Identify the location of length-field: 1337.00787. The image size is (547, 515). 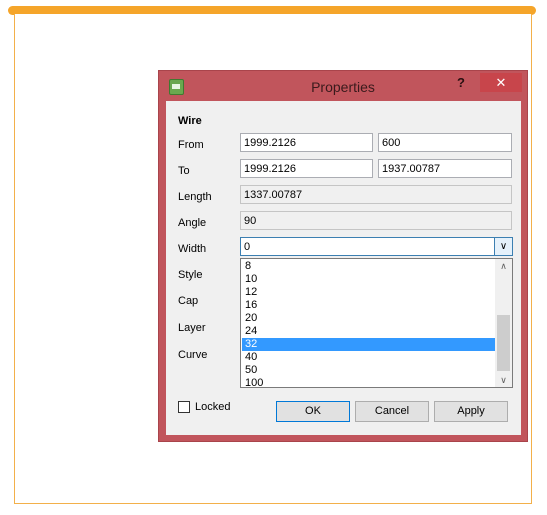
(376, 194).